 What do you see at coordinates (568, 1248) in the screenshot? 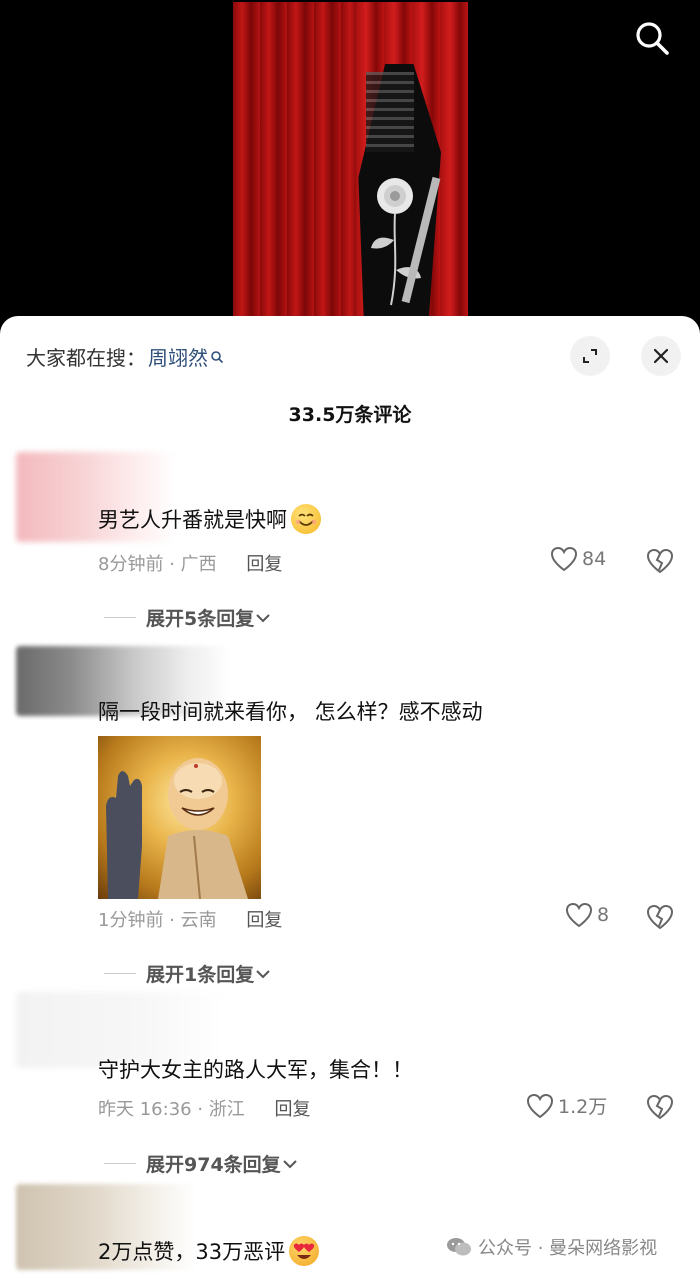
I see `watermark-text: 公众号 · 曼朵网络影视` at bounding box center [568, 1248].